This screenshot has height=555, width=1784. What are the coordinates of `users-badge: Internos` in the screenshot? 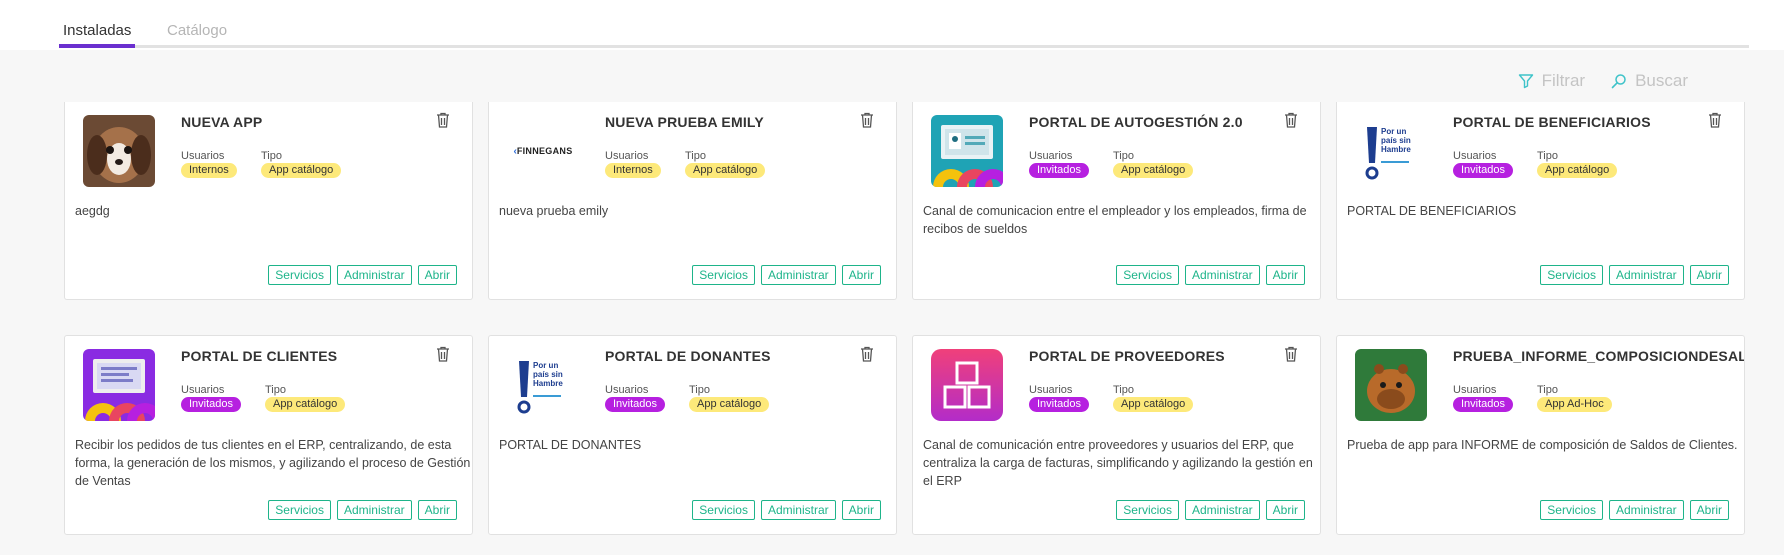 It's located at (633, 170).